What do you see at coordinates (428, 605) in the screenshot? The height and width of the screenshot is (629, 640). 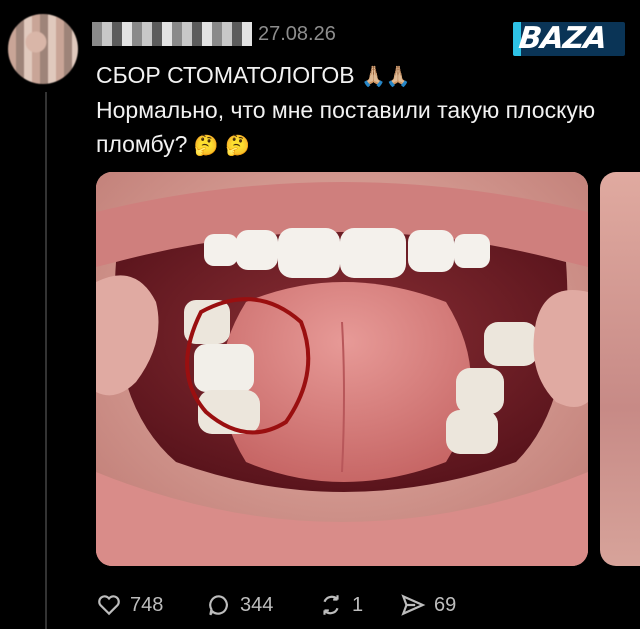 I see `share-button: 69` at bounding box center [428, 605].